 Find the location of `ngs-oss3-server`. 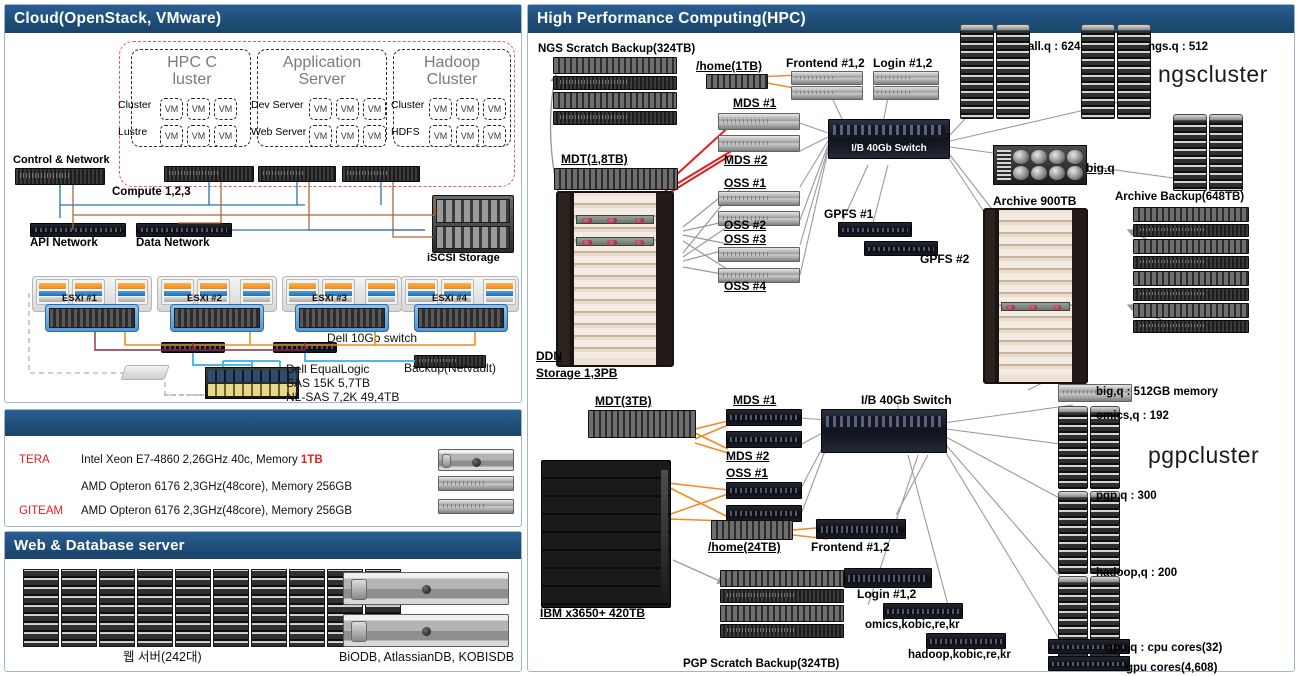

ngs-oss3-server is located at coordinates (759, 254).